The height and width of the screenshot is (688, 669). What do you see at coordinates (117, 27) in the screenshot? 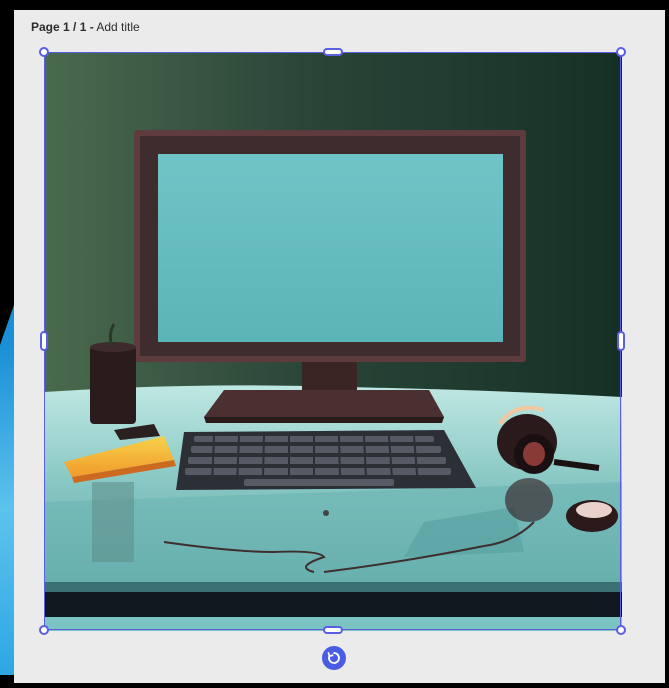
I see `add-title-link: Add title` at bounding box center [117, 27].